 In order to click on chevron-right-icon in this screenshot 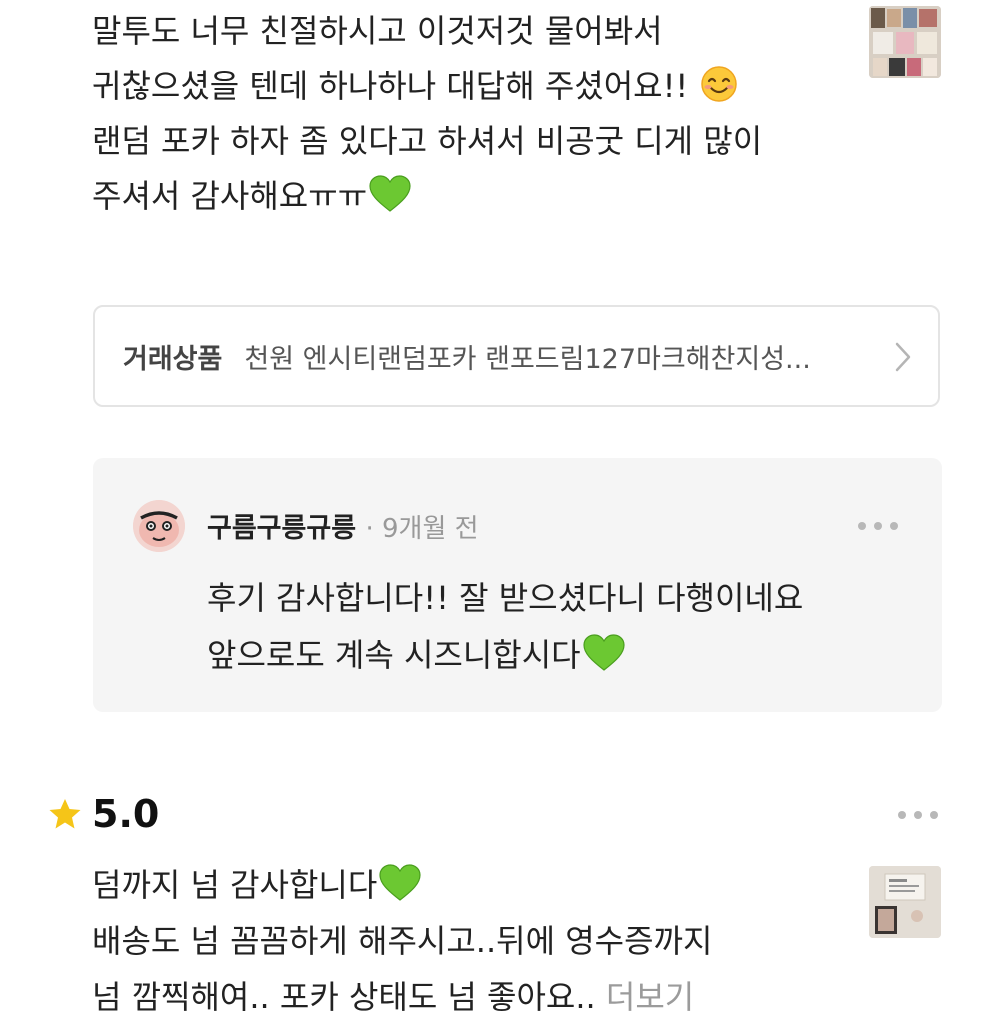, I will do `click(903, 357)`.